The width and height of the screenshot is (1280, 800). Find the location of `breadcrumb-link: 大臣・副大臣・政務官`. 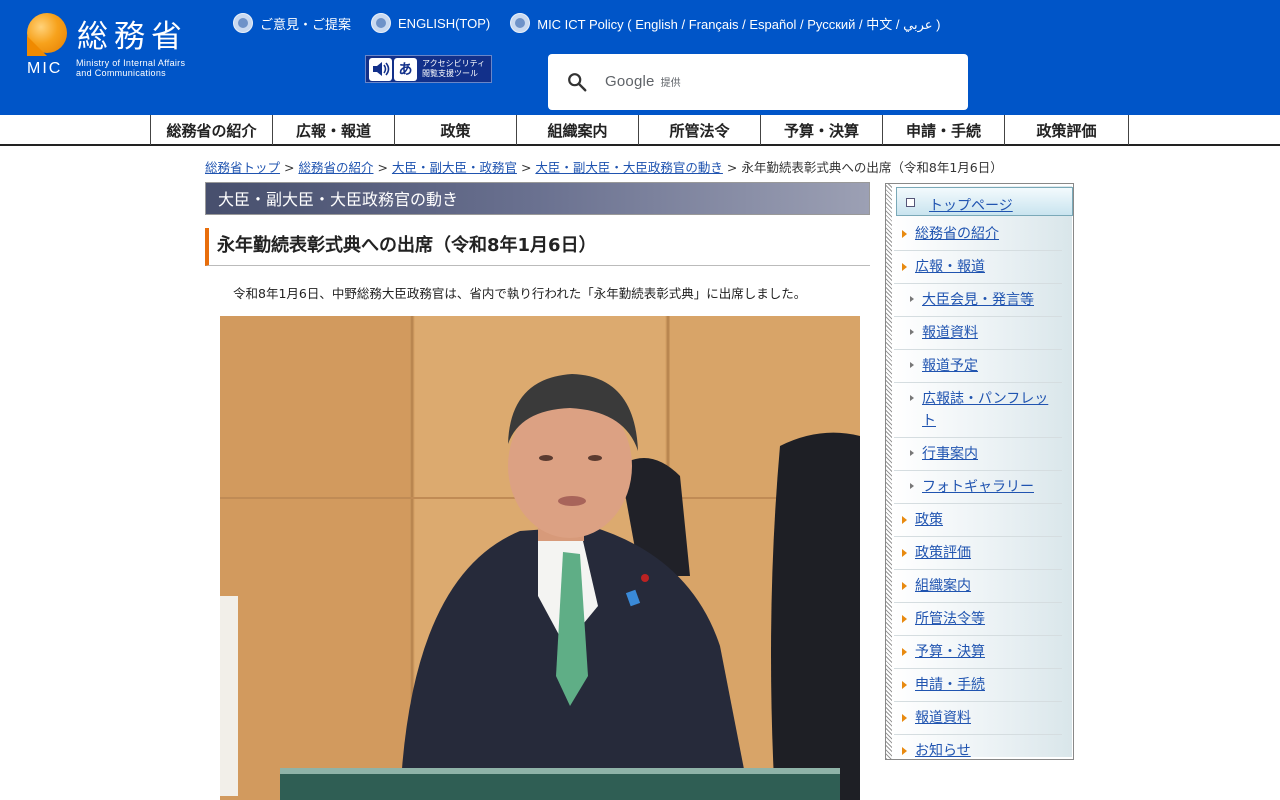

breadcrumb-link: 大臣・副大臣・政務官 is located at coordinates (454, 167).